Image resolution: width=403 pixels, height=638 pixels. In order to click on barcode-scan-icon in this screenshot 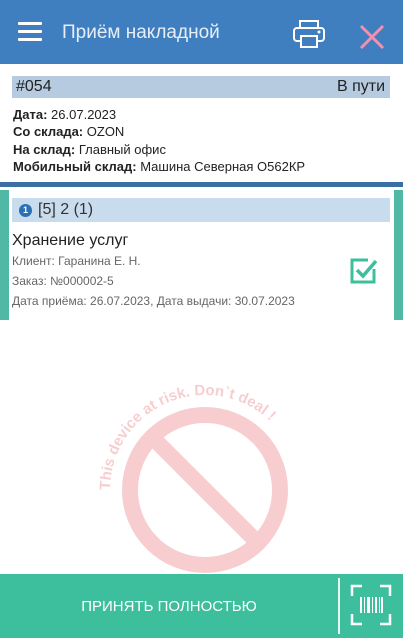, I will do `click(371, 605)`.